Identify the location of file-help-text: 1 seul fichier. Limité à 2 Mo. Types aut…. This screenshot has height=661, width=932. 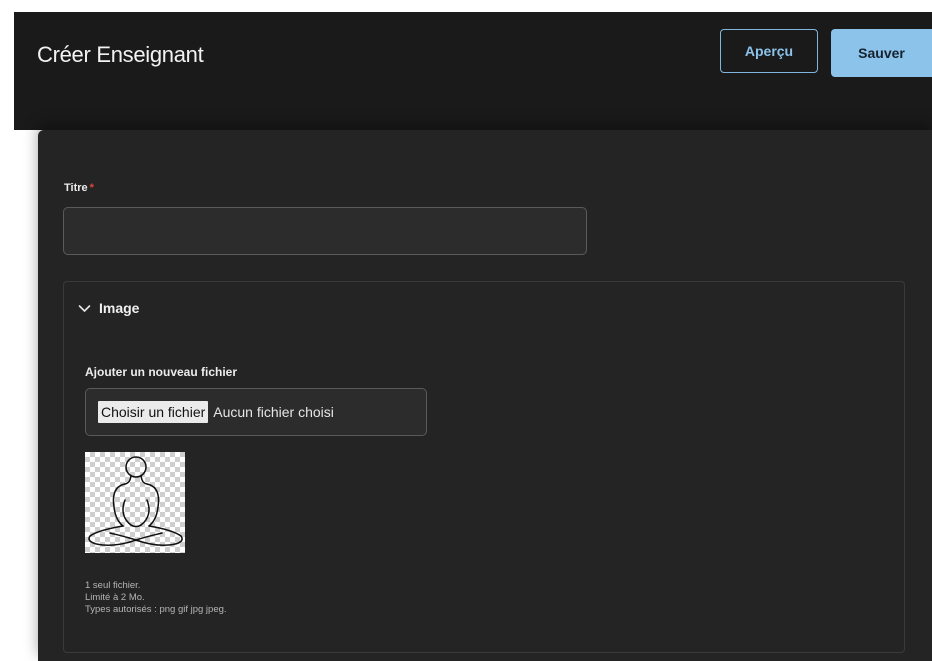
(156, 598).